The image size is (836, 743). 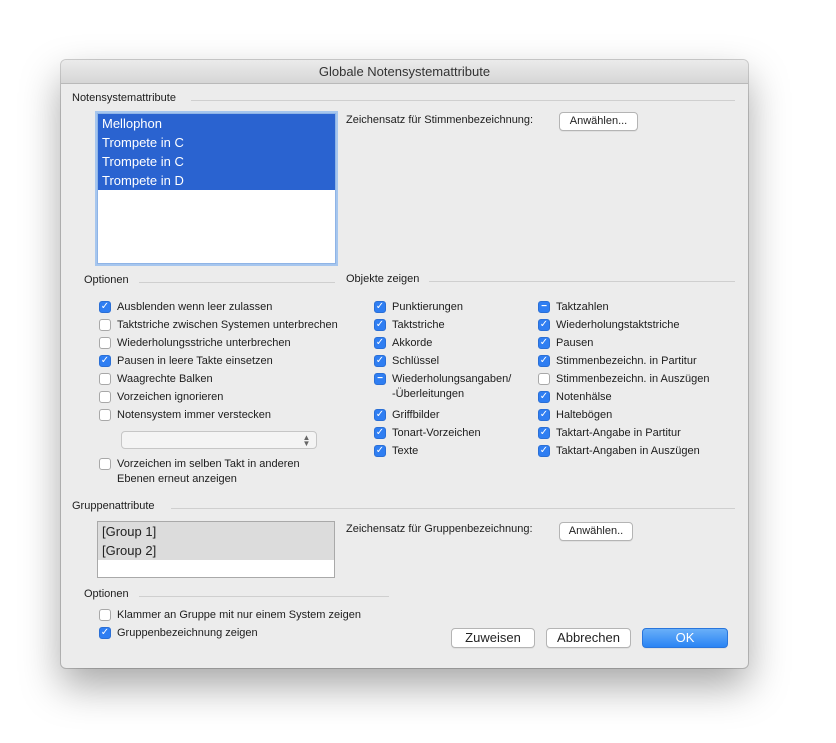 I want to click on checkbox-repeat-endings: − Wiederholungsangaben/ -Überleitungen, so click(x=442, y=387).